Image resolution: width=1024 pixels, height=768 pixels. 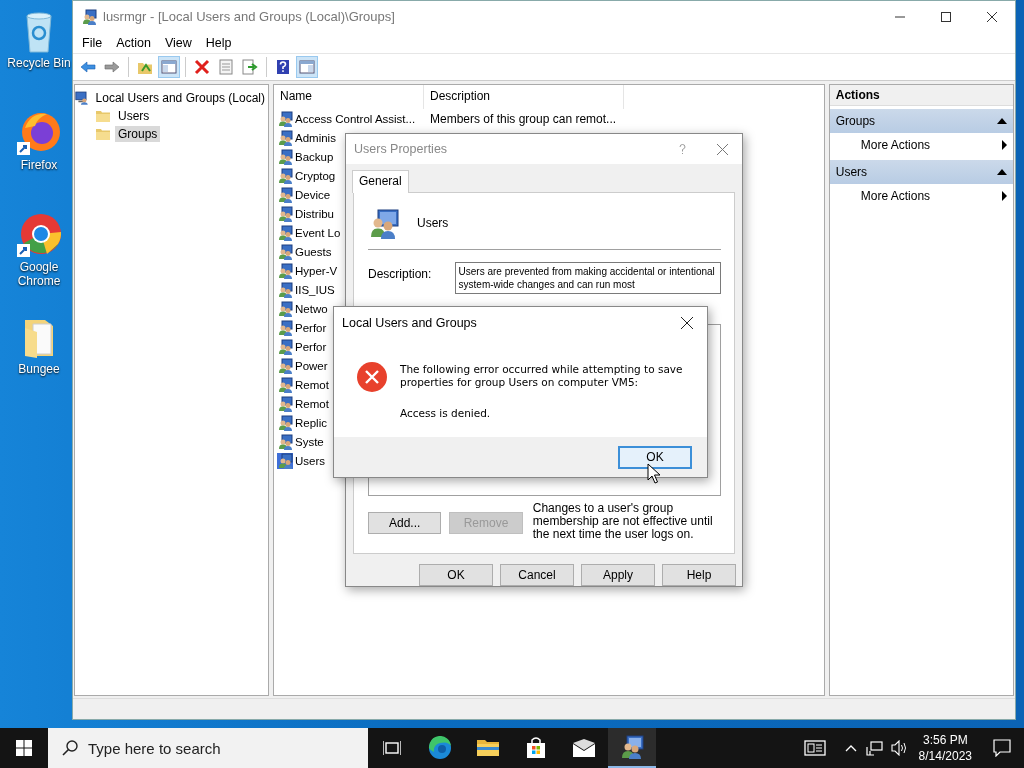 What do you see at coordinates (446, 413) in the screenshot?
I see `error-detail: Access is denied.` at bounding box center [446, 413].